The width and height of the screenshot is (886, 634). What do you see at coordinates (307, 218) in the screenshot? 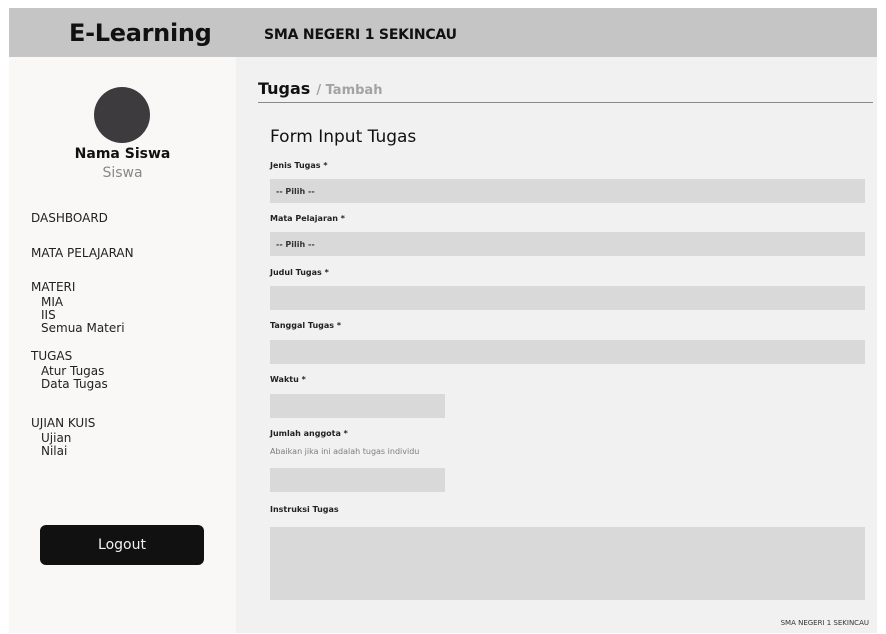
I see `mata-pelajaran-label: Mata Pelajaran *` at bounding box center [307, 218].